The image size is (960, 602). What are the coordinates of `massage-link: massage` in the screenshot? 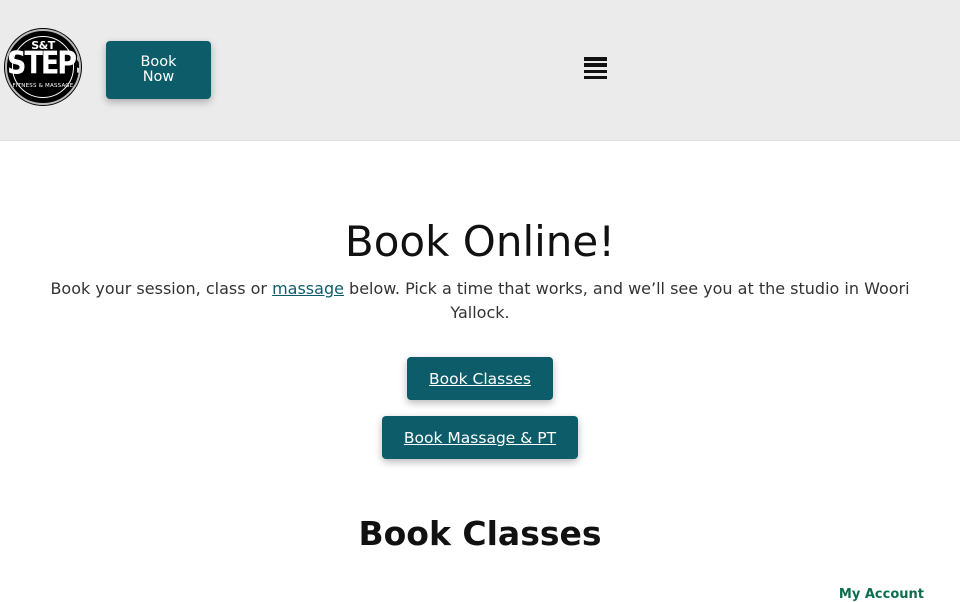 It's located at (308, 288).